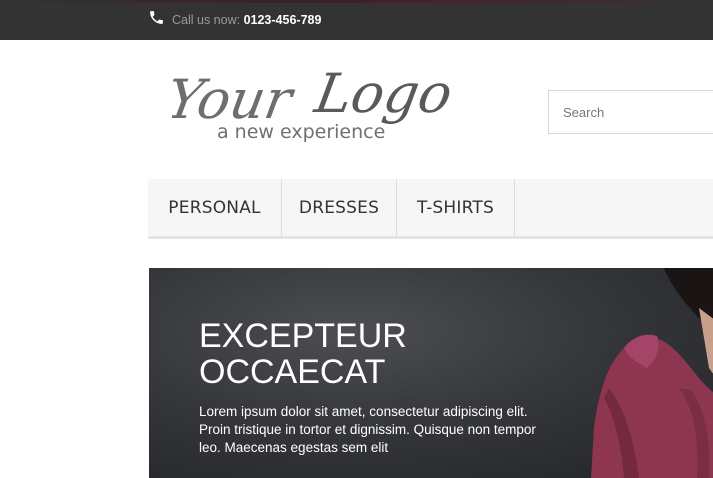 The width and height of the screenshot is (713, 478). What do you see at coordinates (283, 20) in the screenshot?
I see `phone-number: 0123-456-789` at bounding box center [283, 20].